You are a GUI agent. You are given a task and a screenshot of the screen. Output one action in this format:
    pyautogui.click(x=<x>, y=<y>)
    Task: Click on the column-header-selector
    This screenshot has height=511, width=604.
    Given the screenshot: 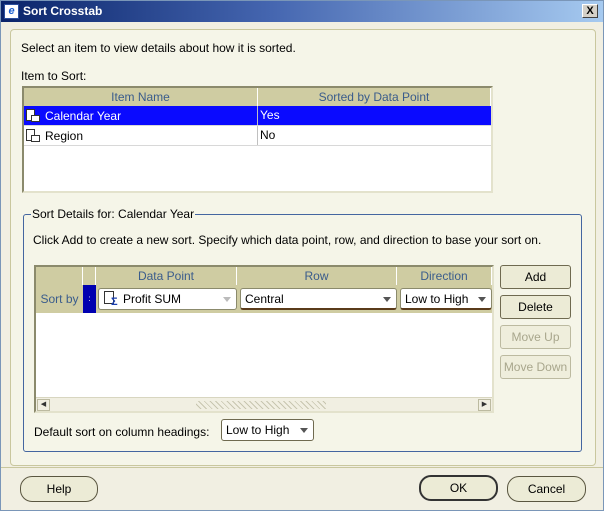 What is the action you would take?
    pyautogui.click(x=89, y=276)
    